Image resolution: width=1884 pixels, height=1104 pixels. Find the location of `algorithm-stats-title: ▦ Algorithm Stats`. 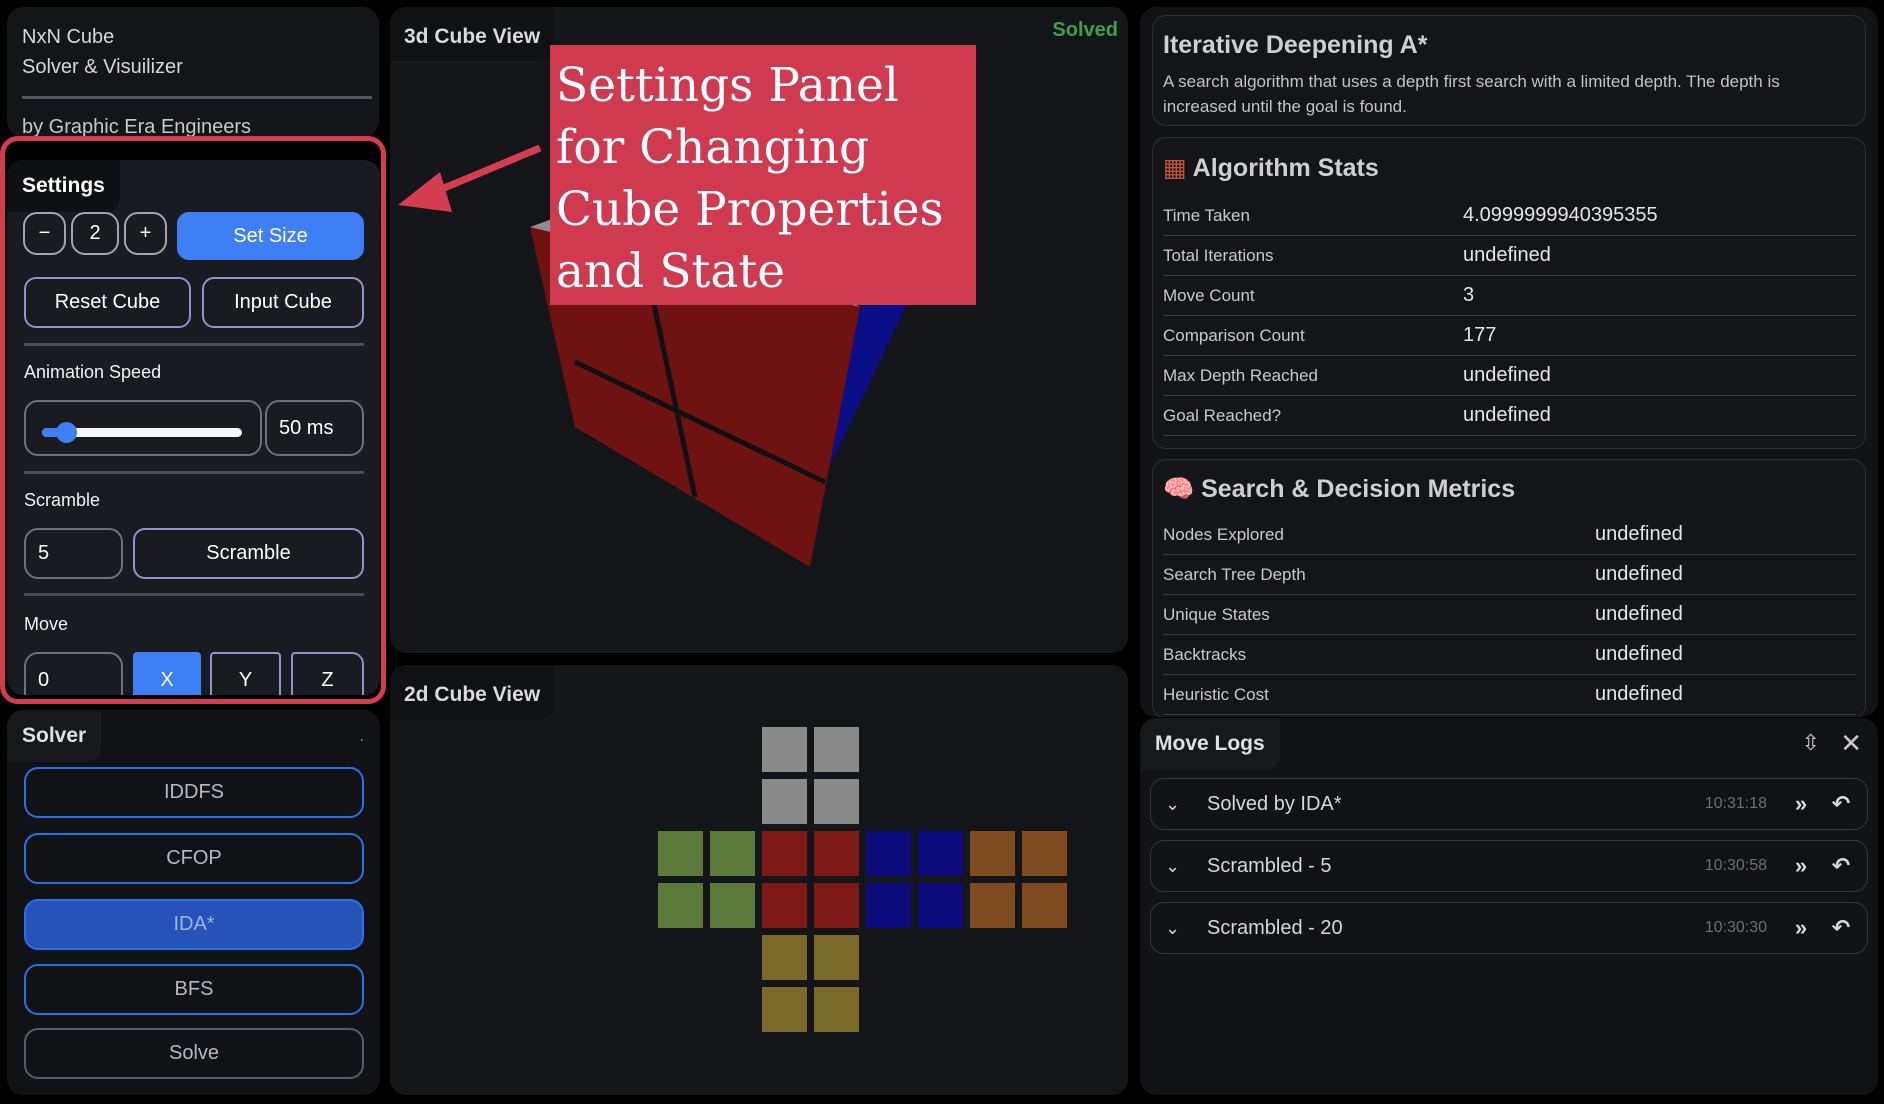

algorithm-stats-title: ▦ Algorithm Stats is located at coordinates (1514, 168).